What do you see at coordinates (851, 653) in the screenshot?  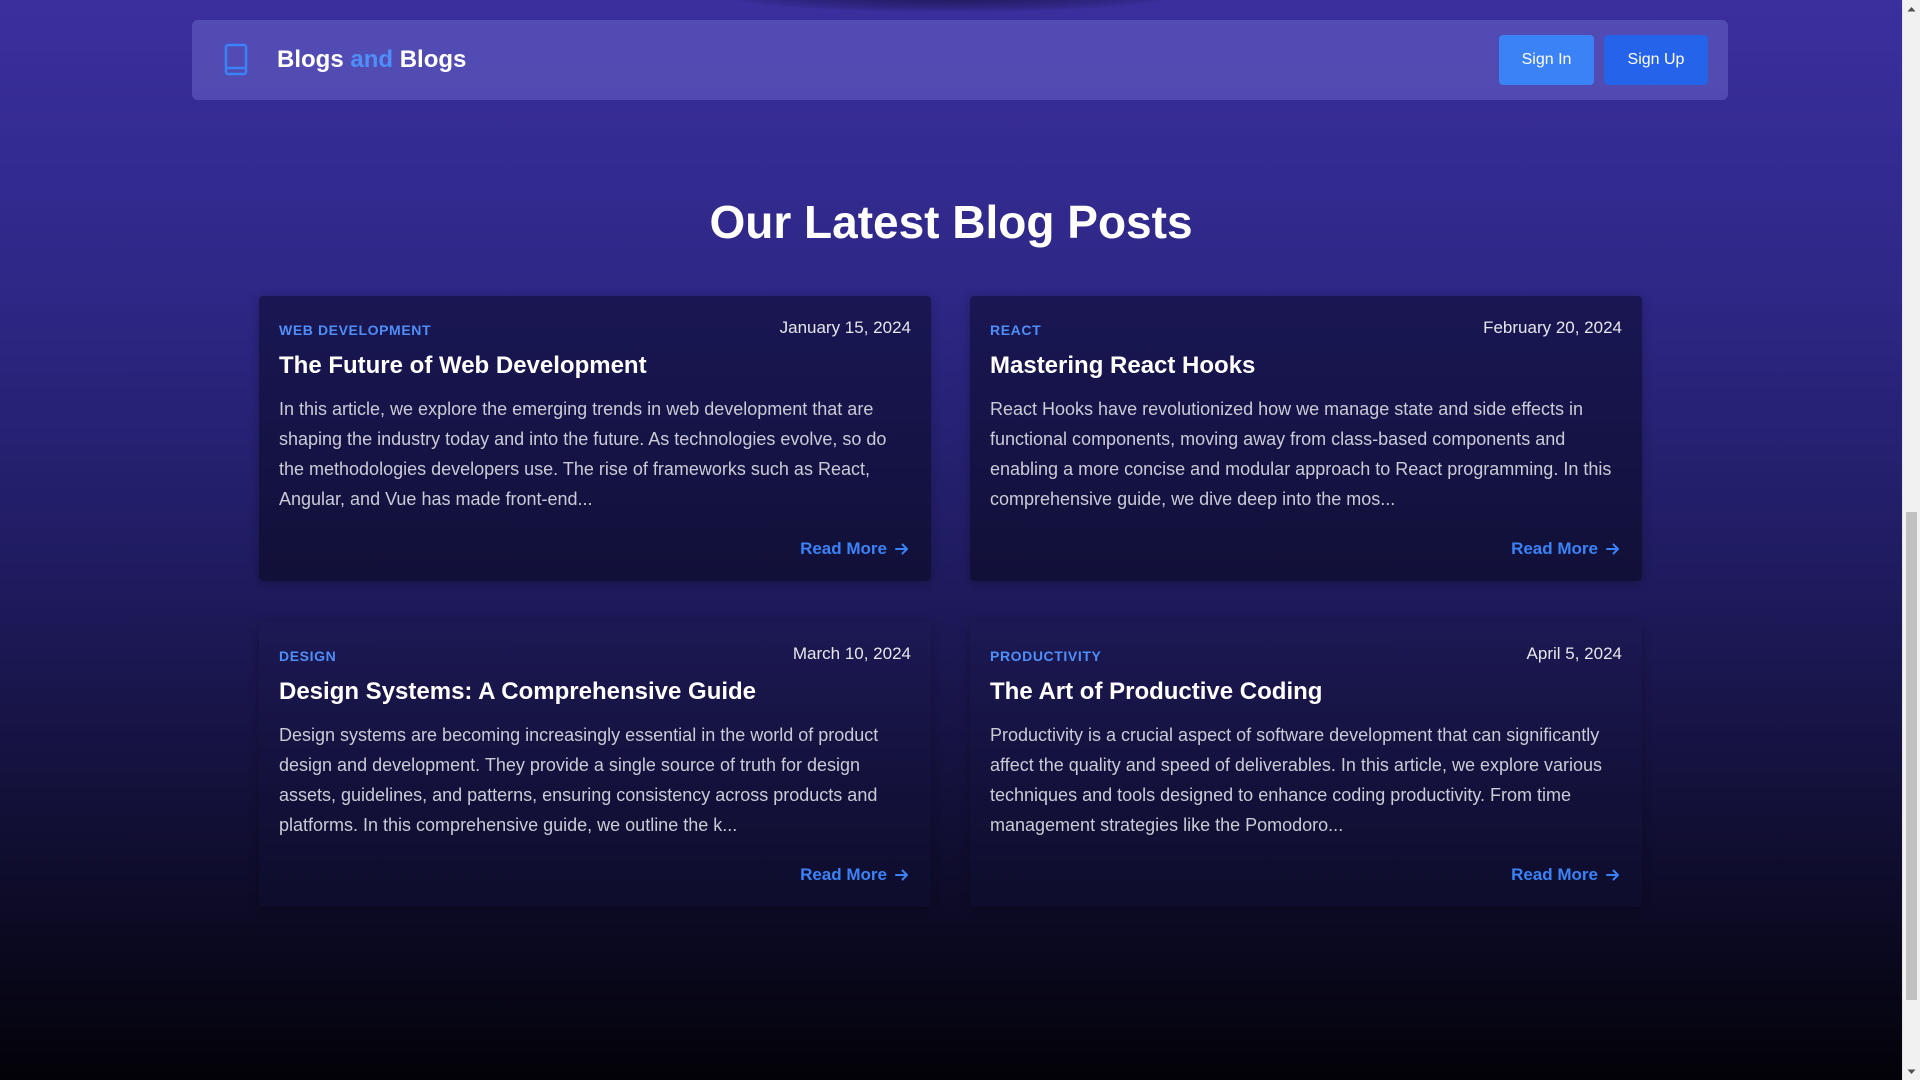 I see `post-date: March 10, 2024` at bounding box center [851, 653].